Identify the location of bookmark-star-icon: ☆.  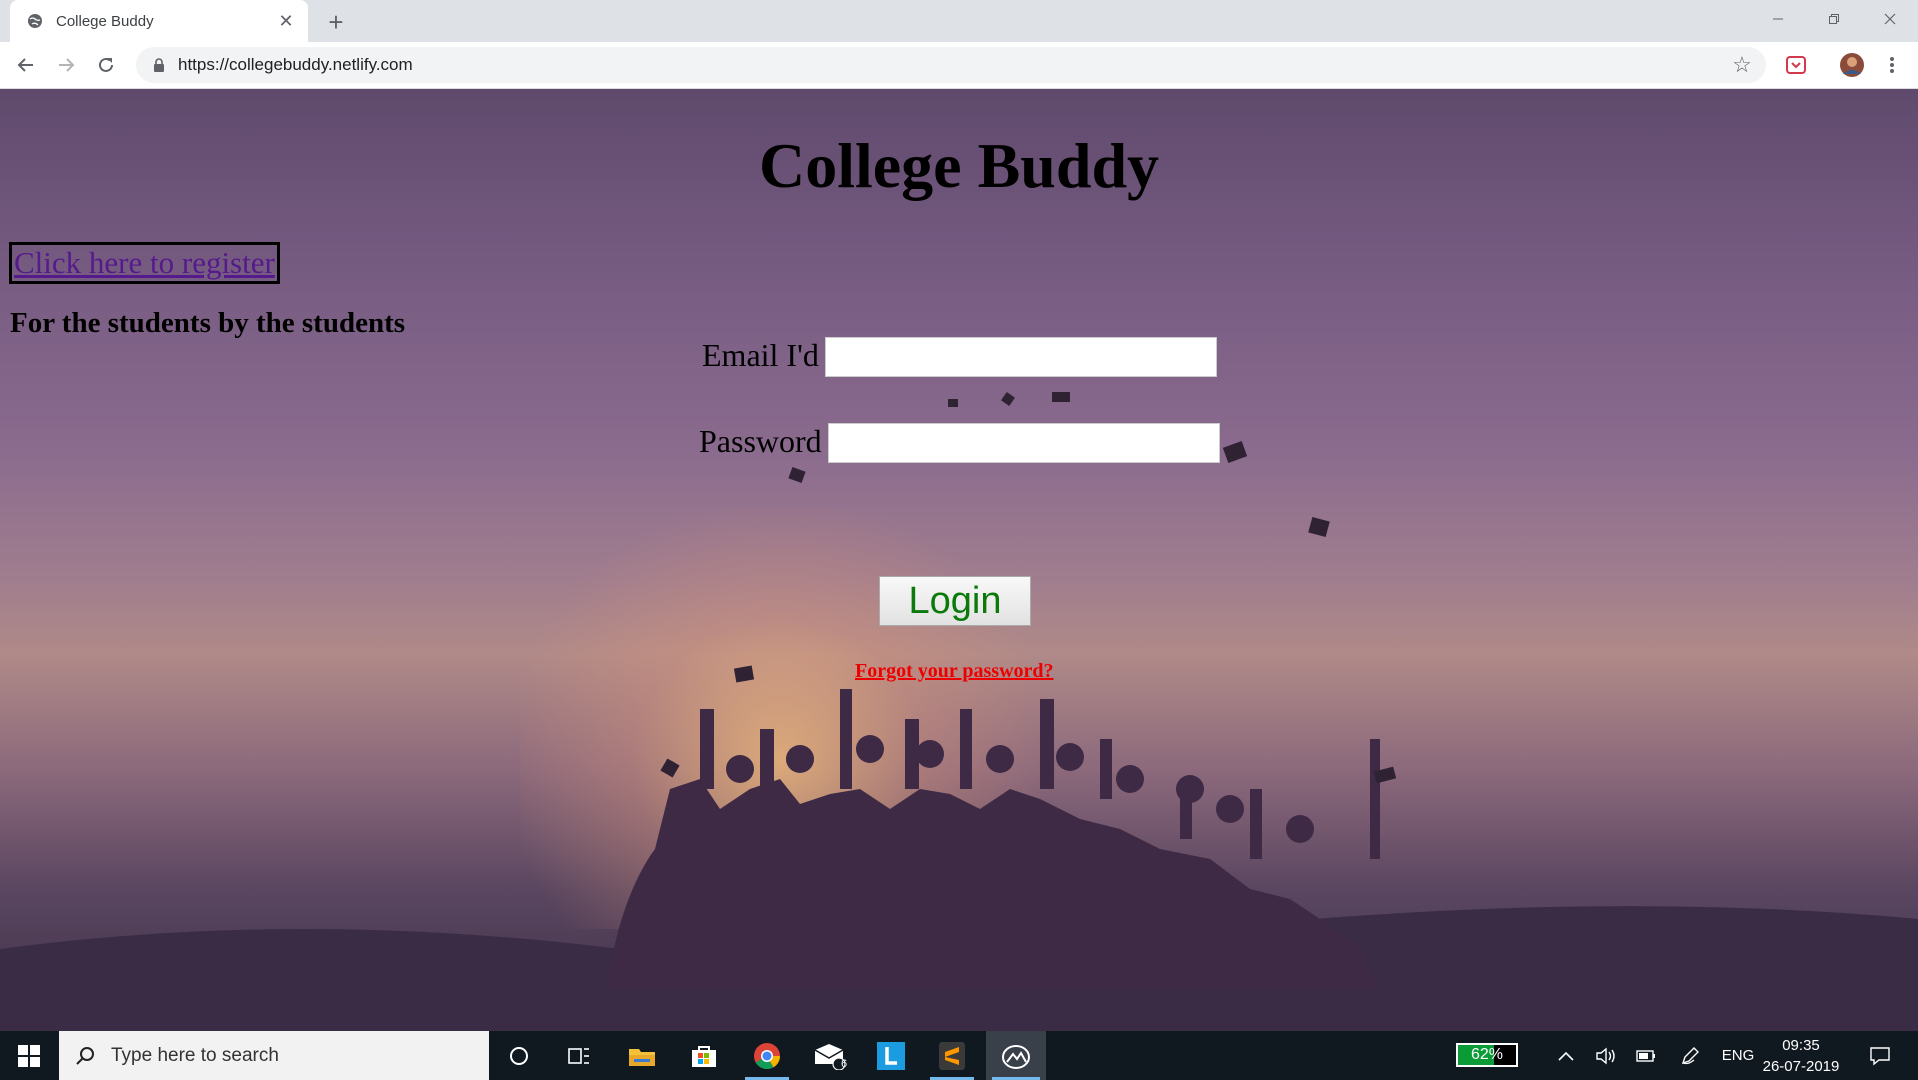
(1742, 65).